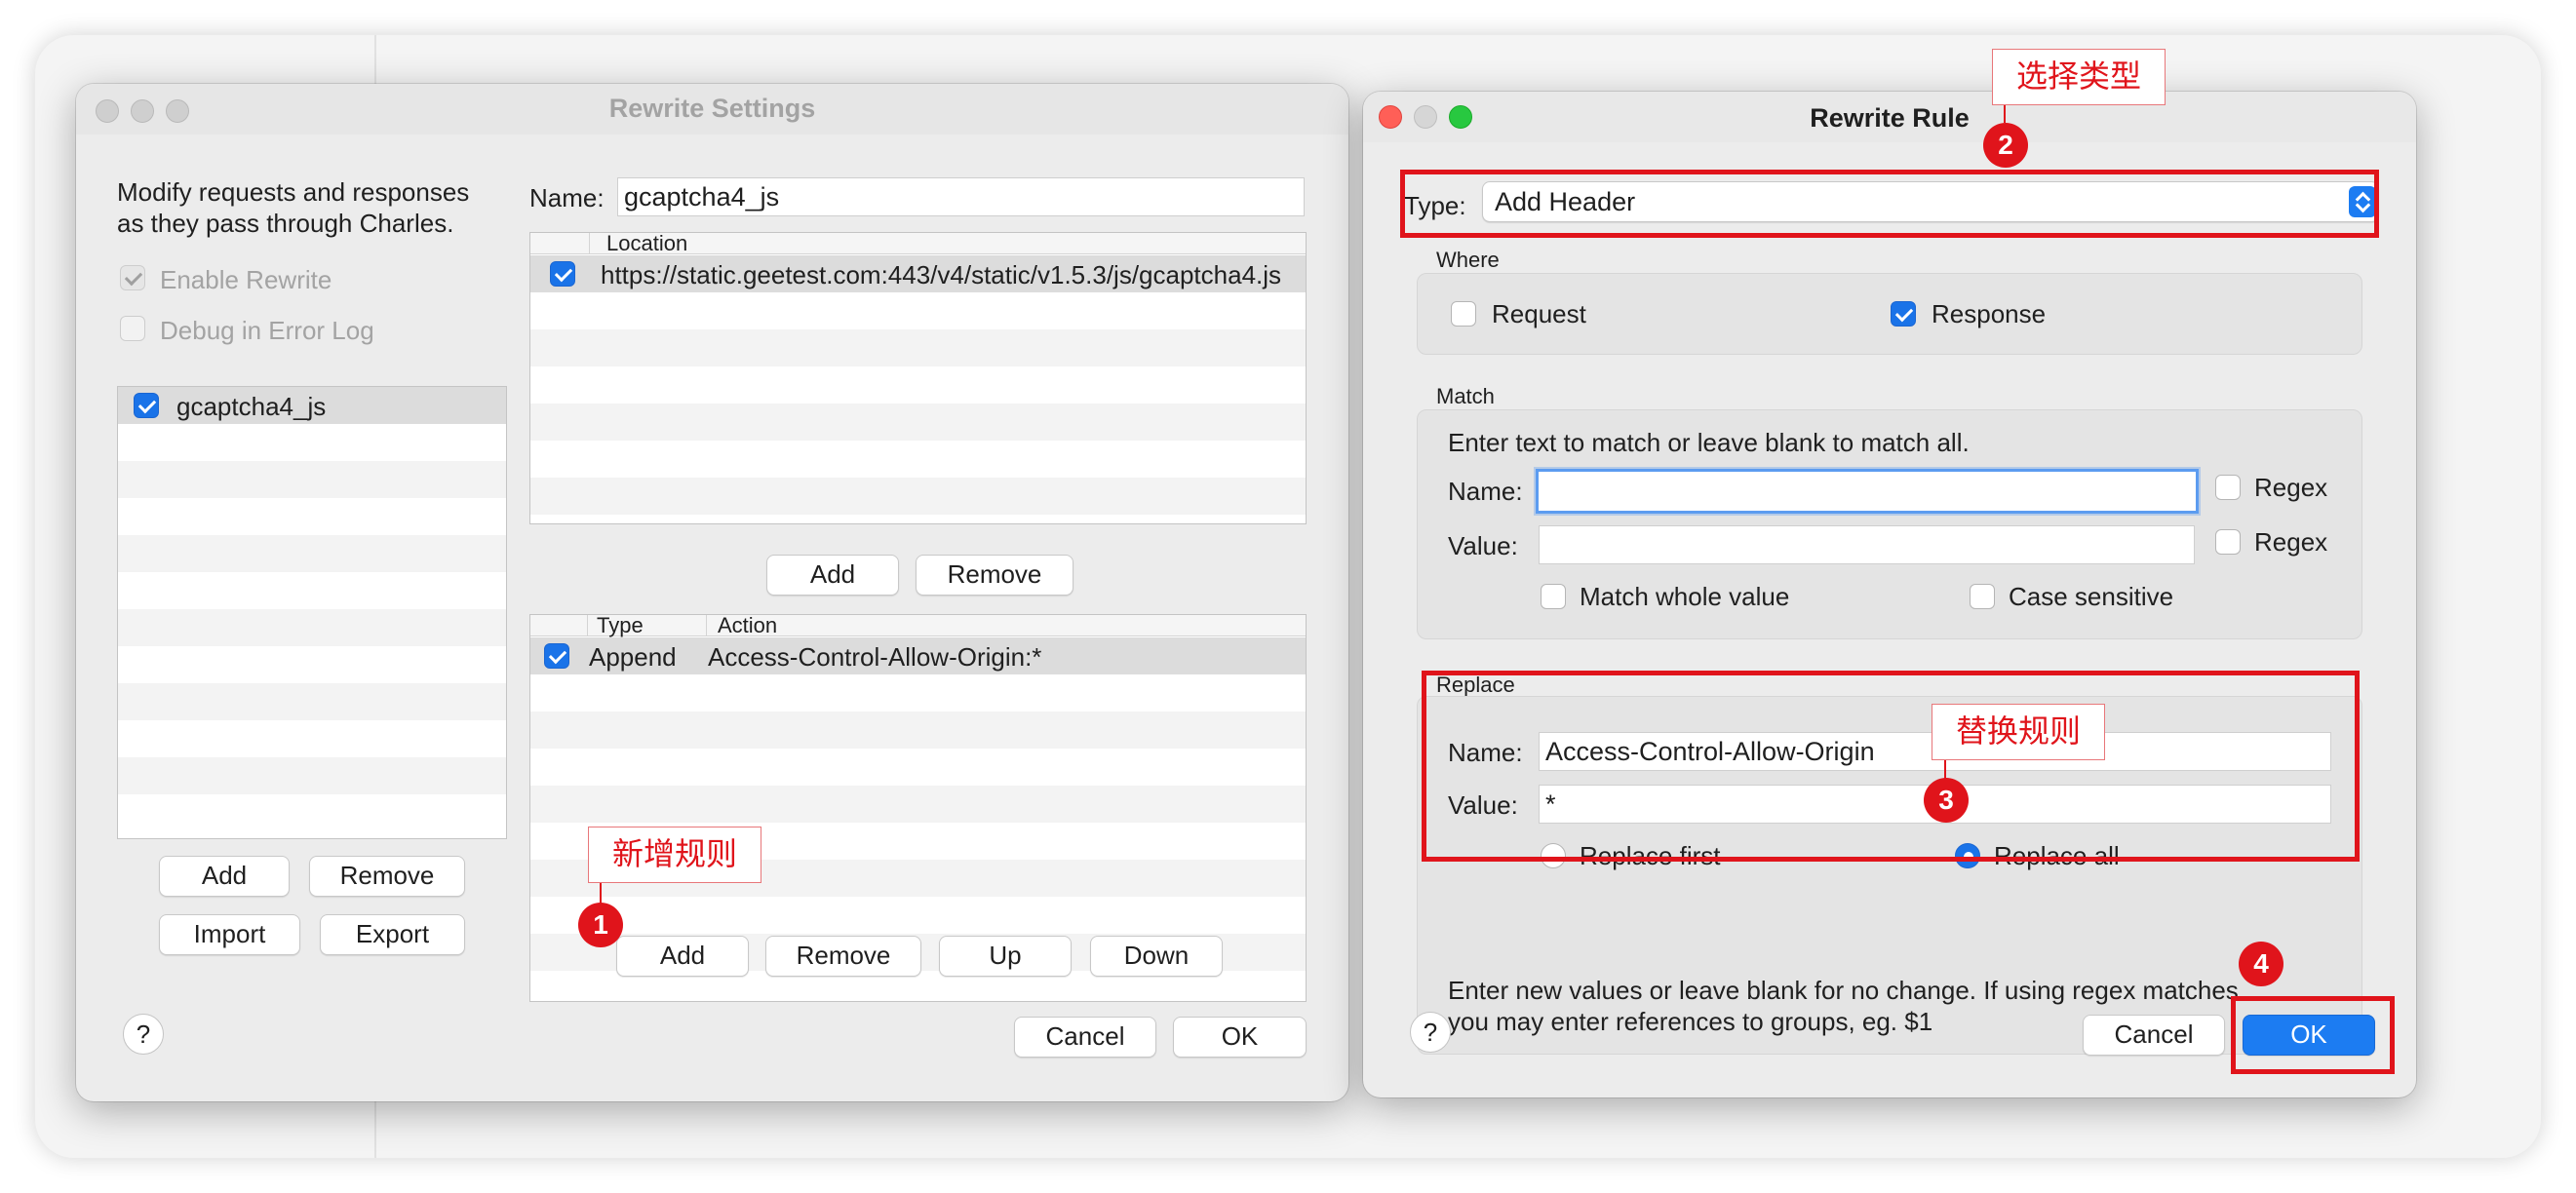 Image resolution: width=2576 pixels, height=1193 pixels. What do you see at coordinates (251, 406) in the screenshot?
I see `set-name: gcaptcha4_js` at bounding box center [251, 406].